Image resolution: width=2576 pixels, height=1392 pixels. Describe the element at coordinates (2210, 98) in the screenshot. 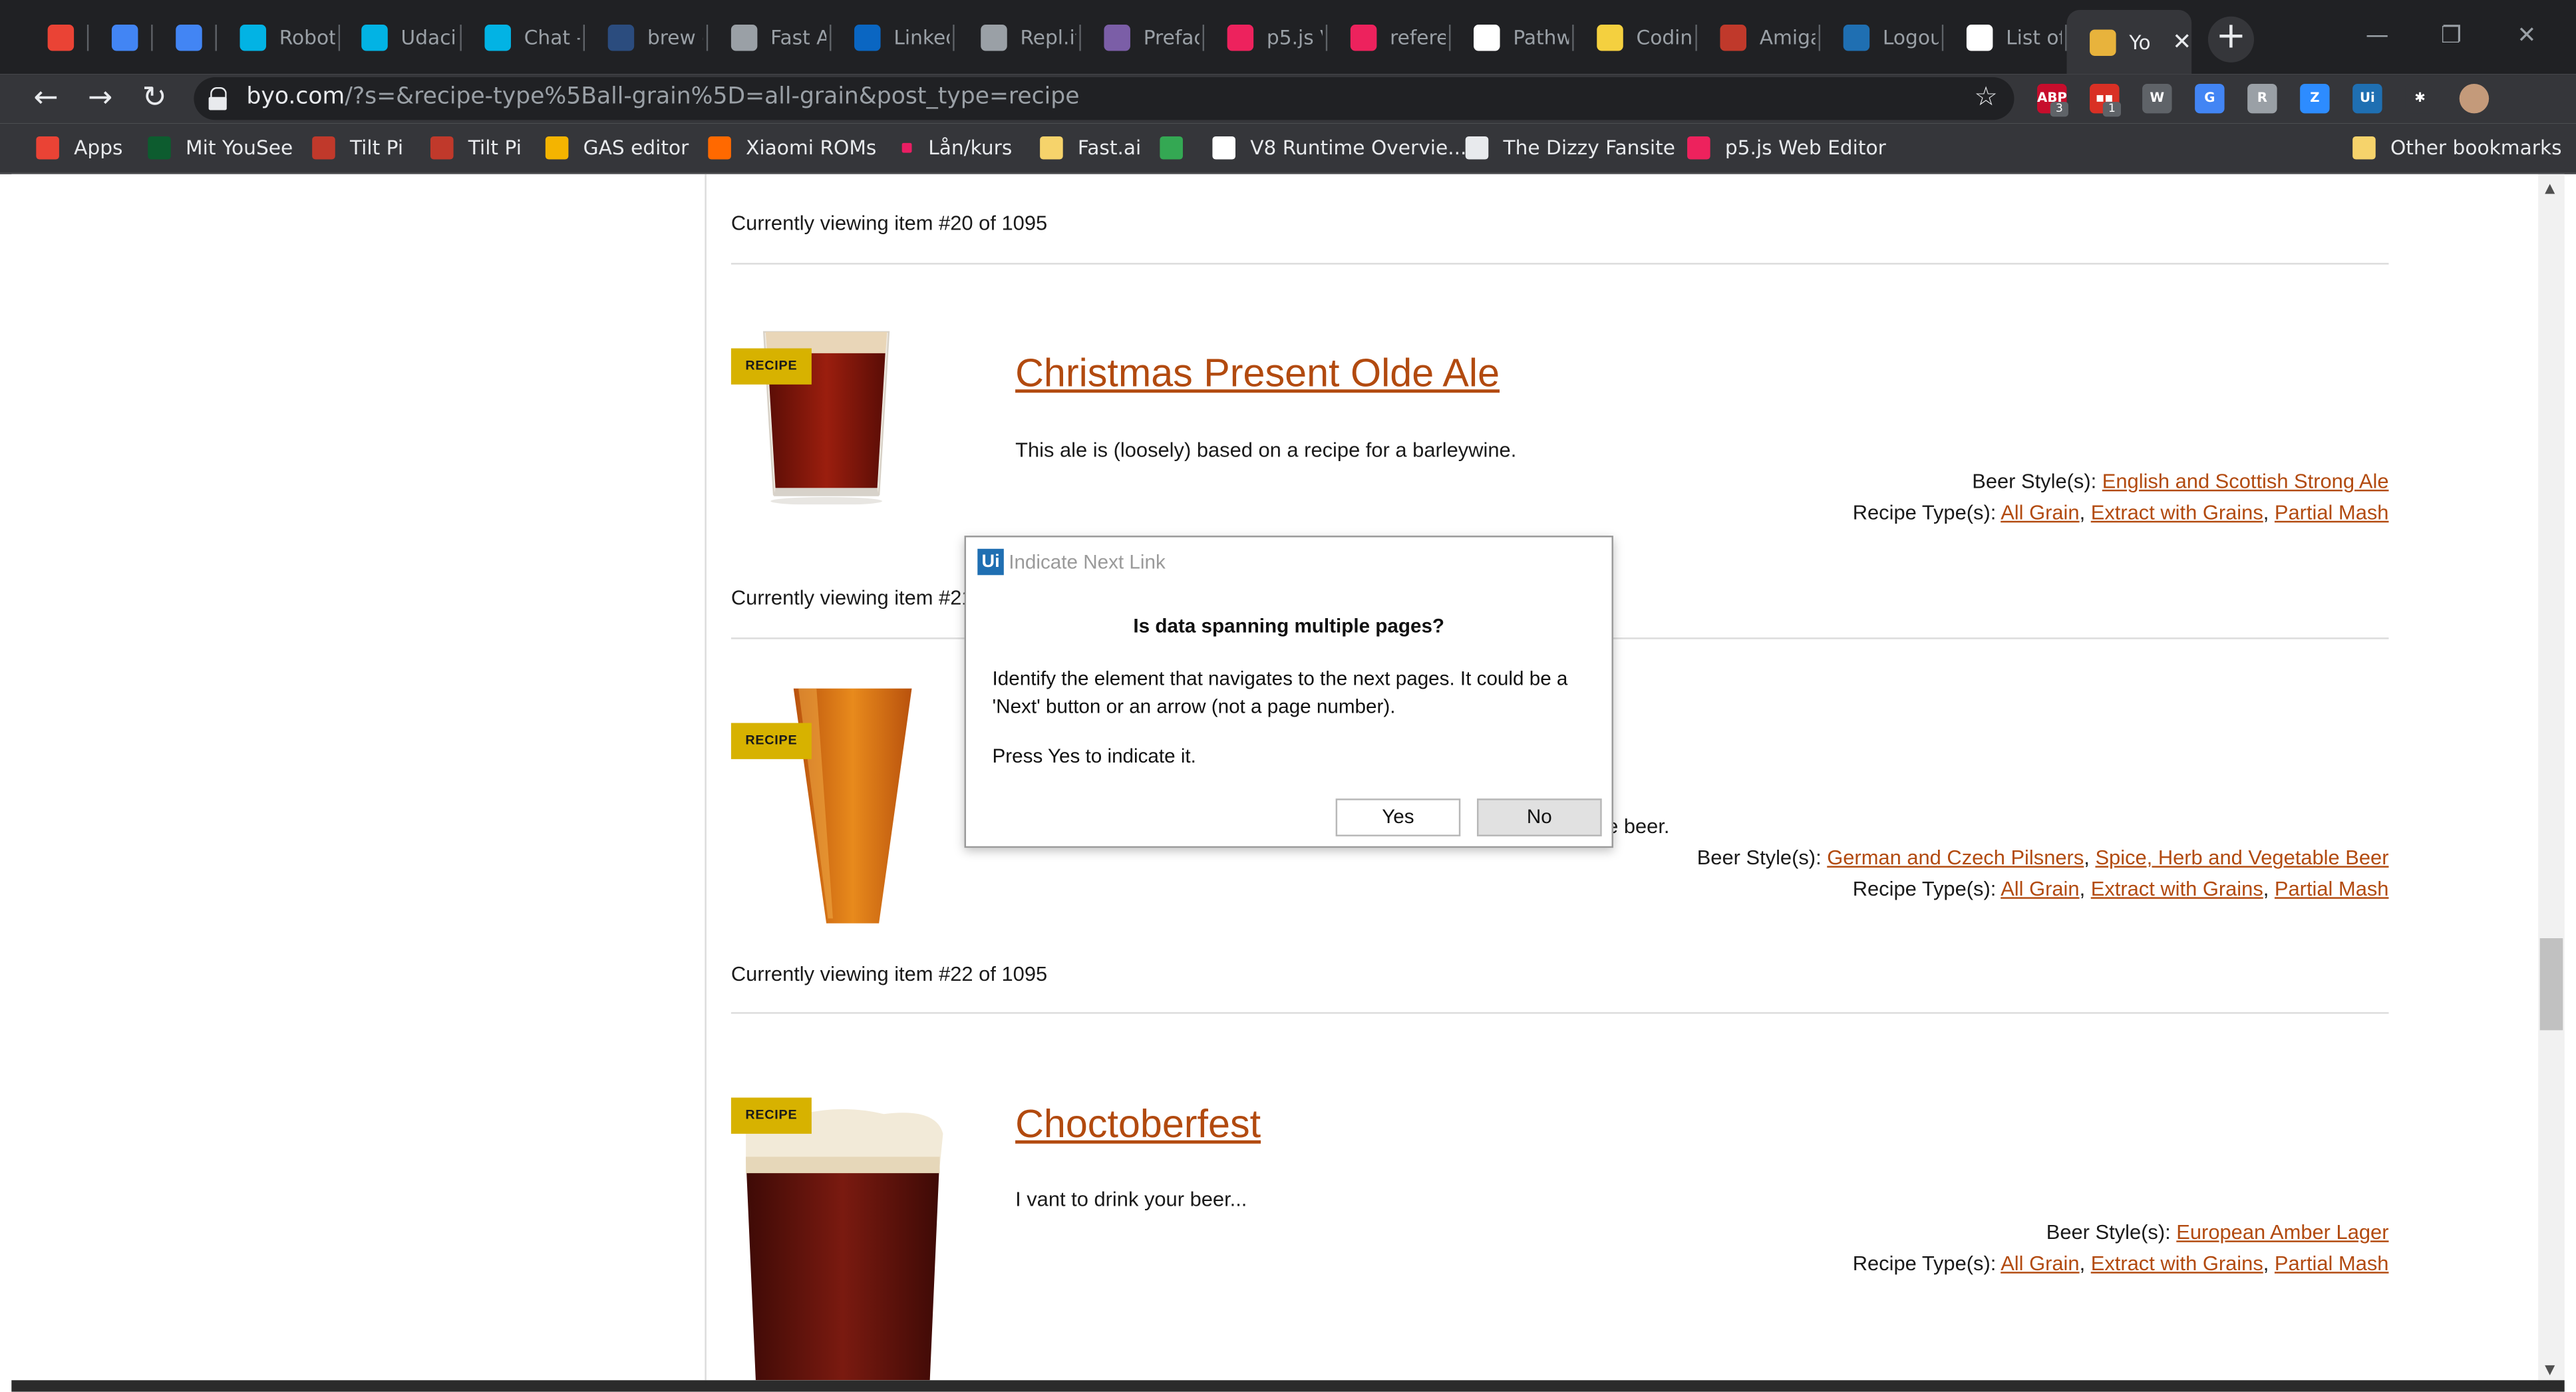

I see `translate-ext-icon: G` at that location.